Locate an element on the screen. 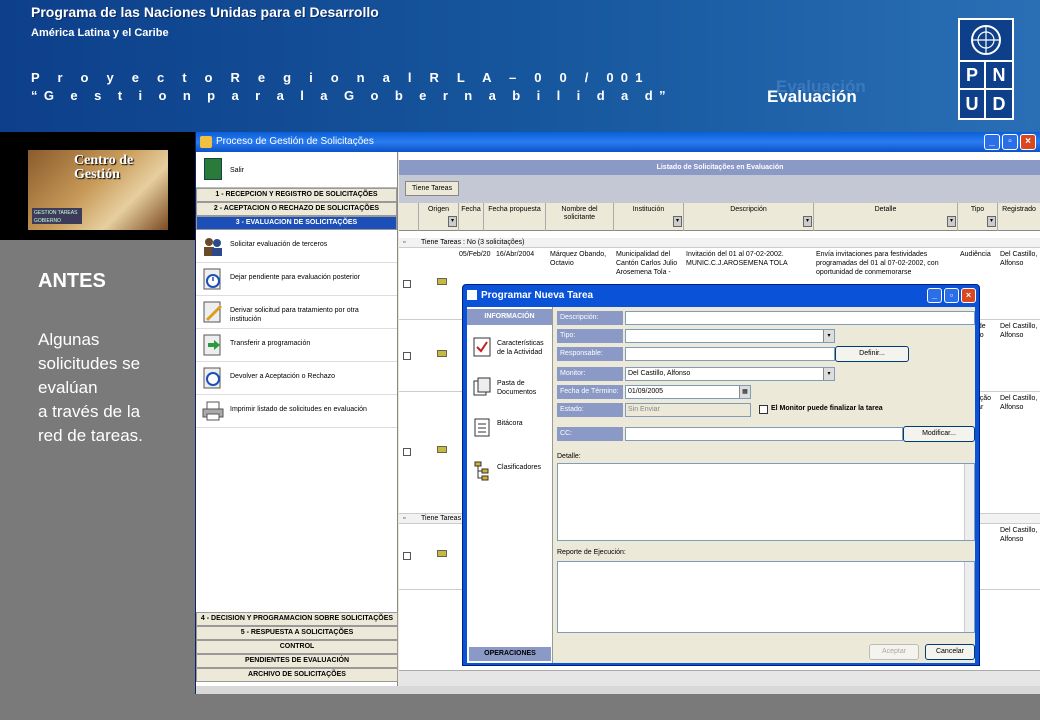 The width and height of the screenshot is (1040, 720). cancel-button: Cancelar is located at coordinates (950, 652).